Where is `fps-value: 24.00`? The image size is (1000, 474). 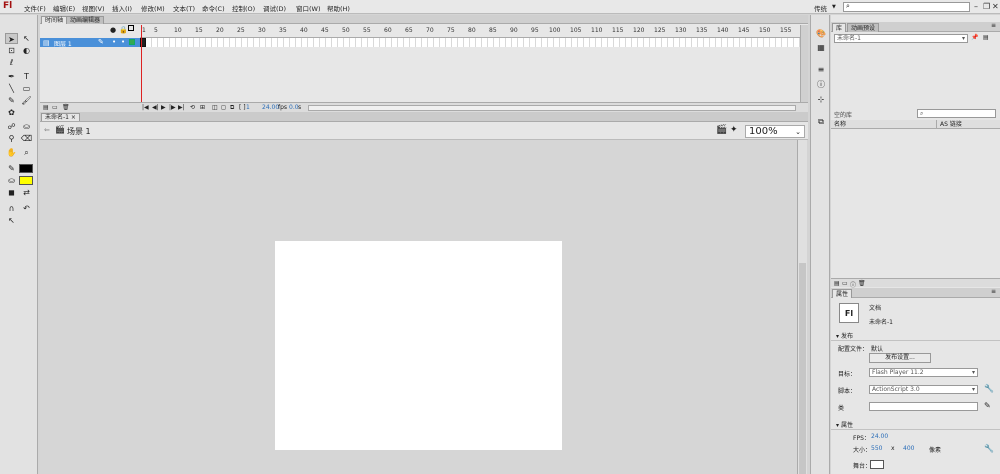
fps-value: 24.00 is located at coordinates (879, 436).